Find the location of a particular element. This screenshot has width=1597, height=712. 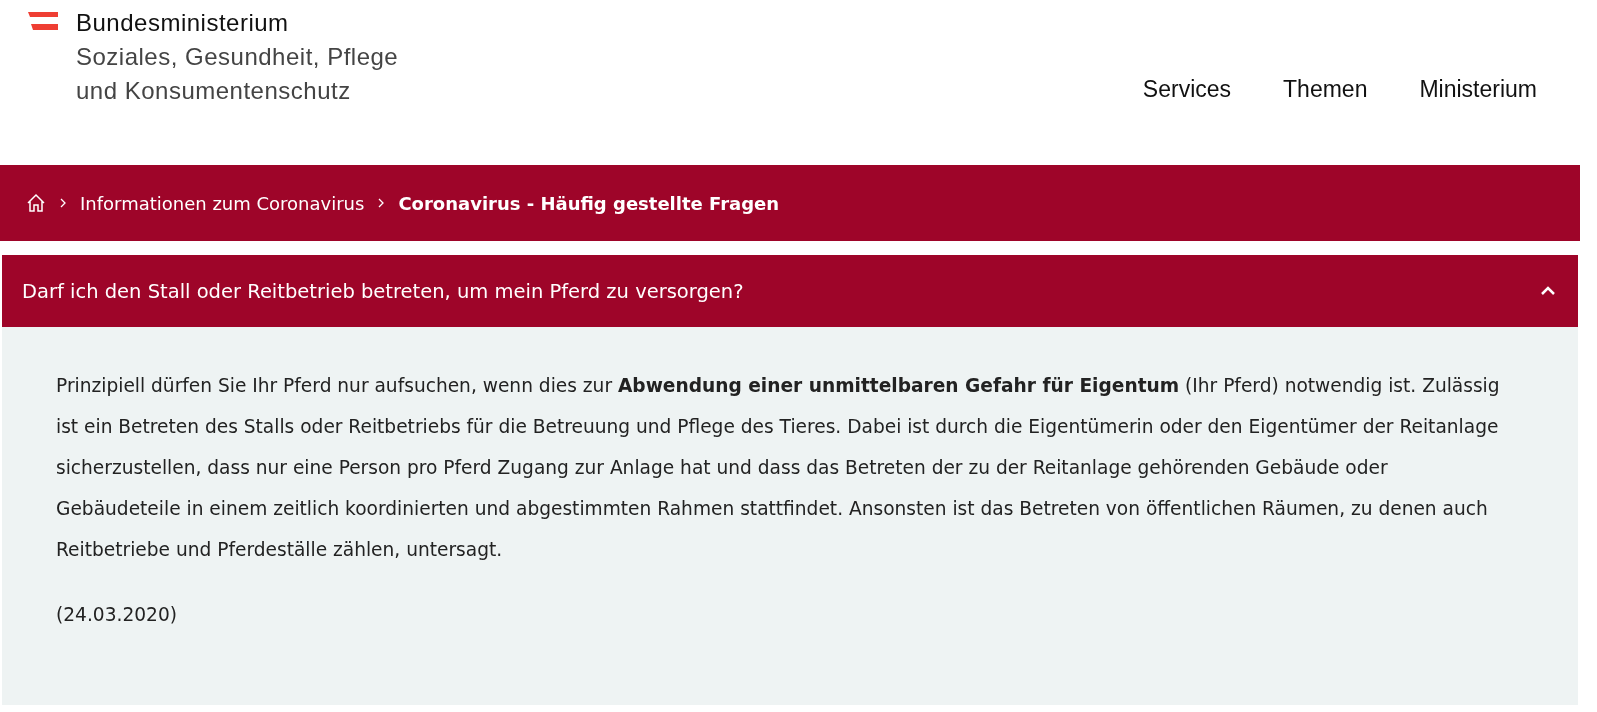

ministry-name: und Konsumentenschutz is located at coordinates (214, 91).